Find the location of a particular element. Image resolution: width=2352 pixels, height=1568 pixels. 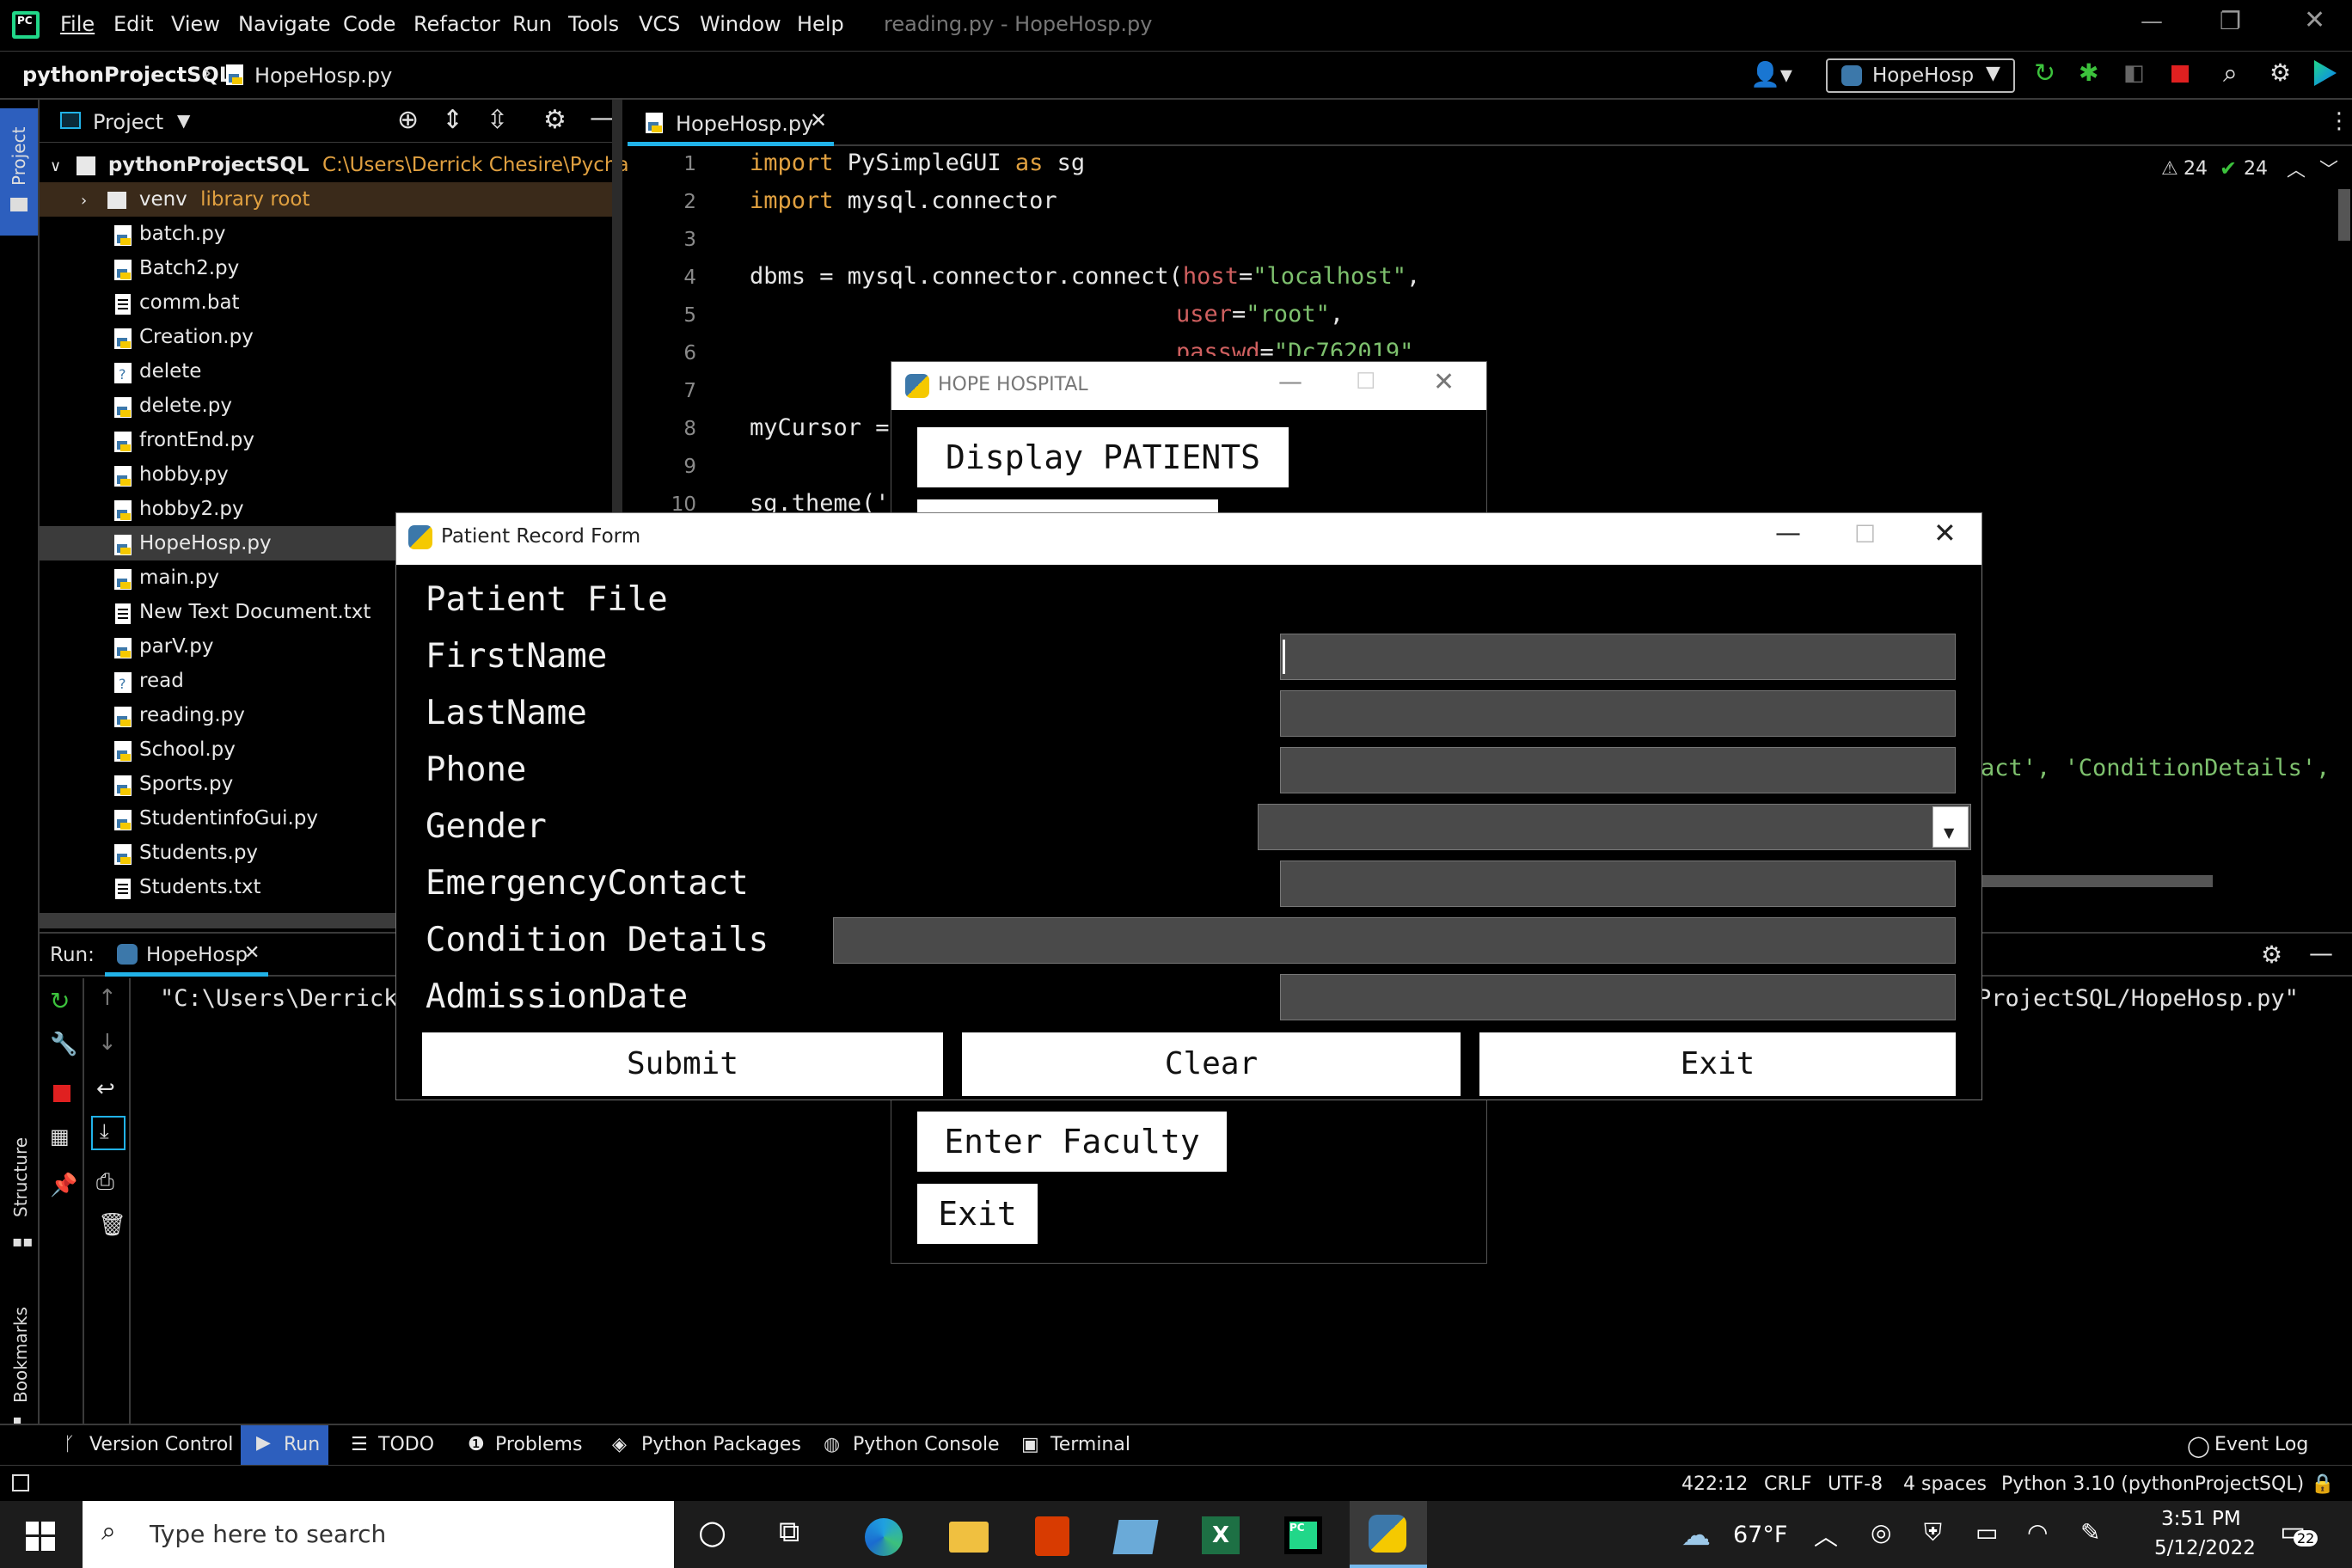

status-encoding: UTF-8 is located at coordinates (1855, 1484).